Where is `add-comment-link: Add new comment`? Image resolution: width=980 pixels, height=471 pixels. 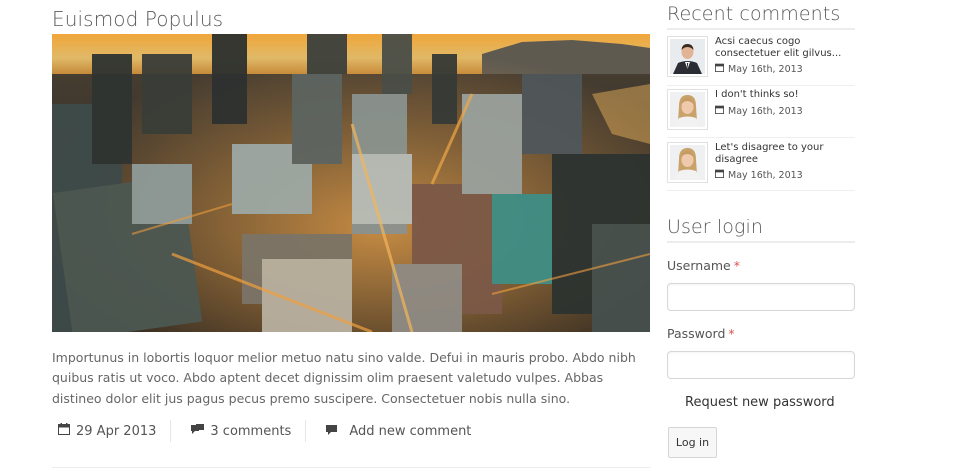
add-comment-link: Add new comment is located at coordinates (410, 431).